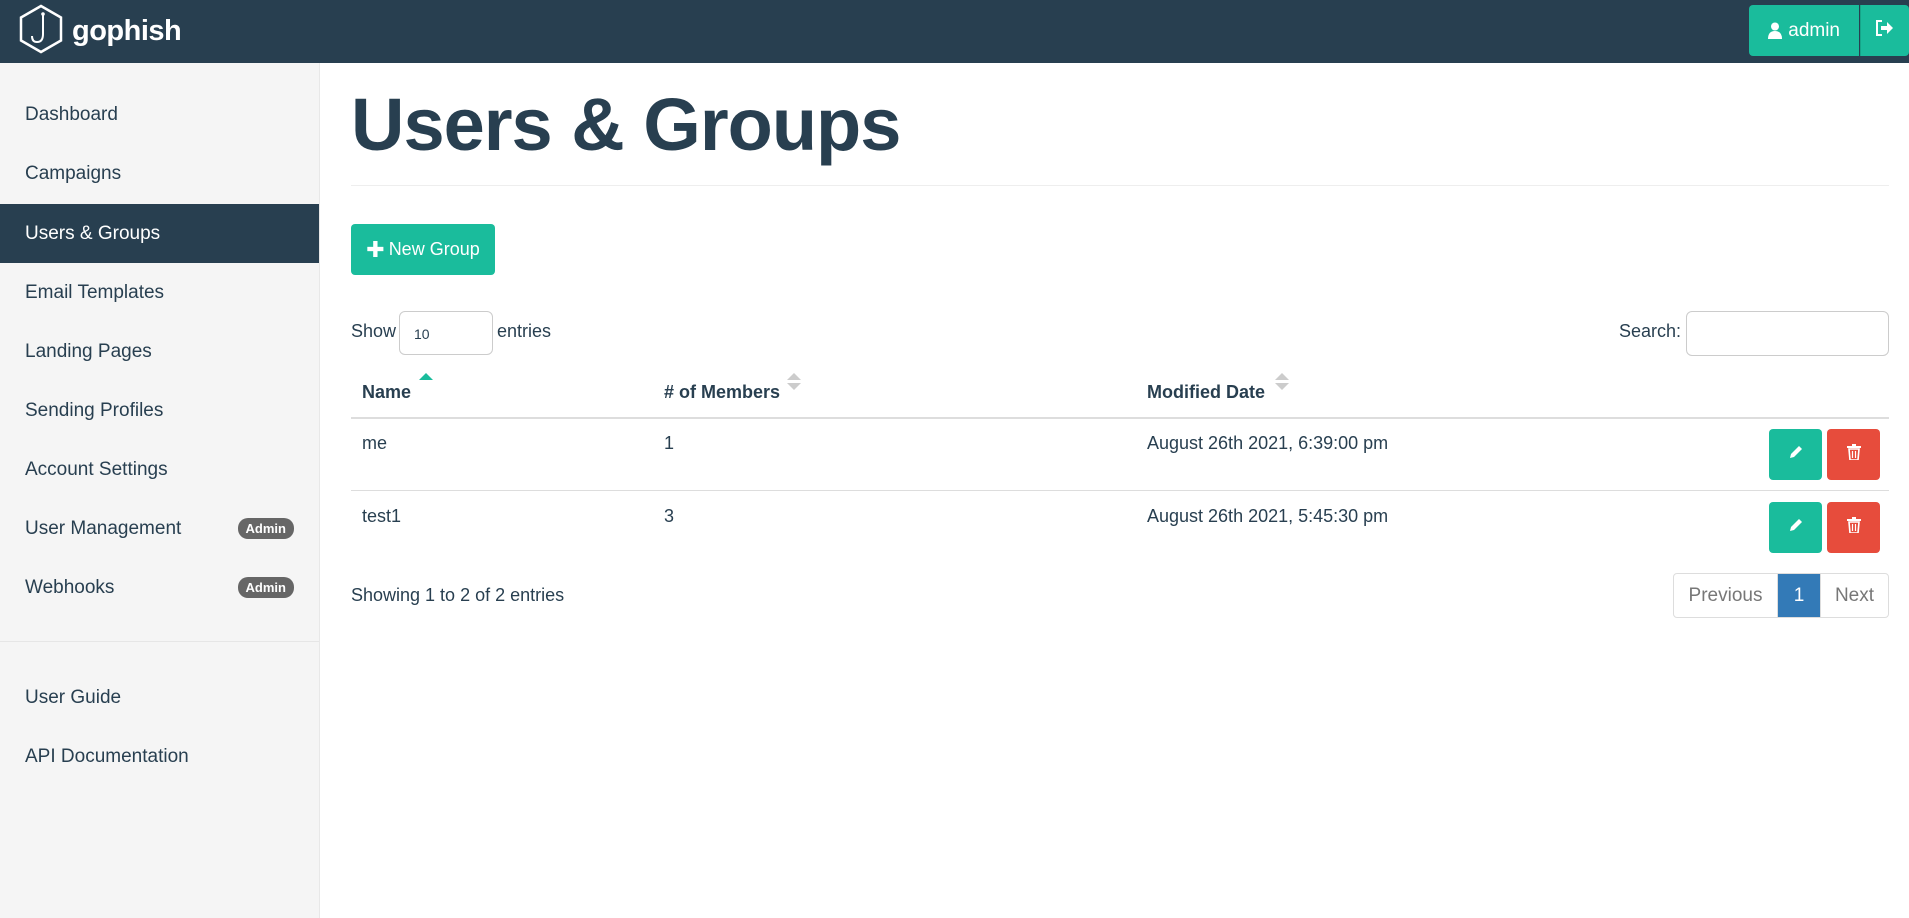  What do you see at coordinates (159, 114) in the screenshot?
I see `sidebar-item-dashboard: Dashboard` at bounding box center [159, 114].